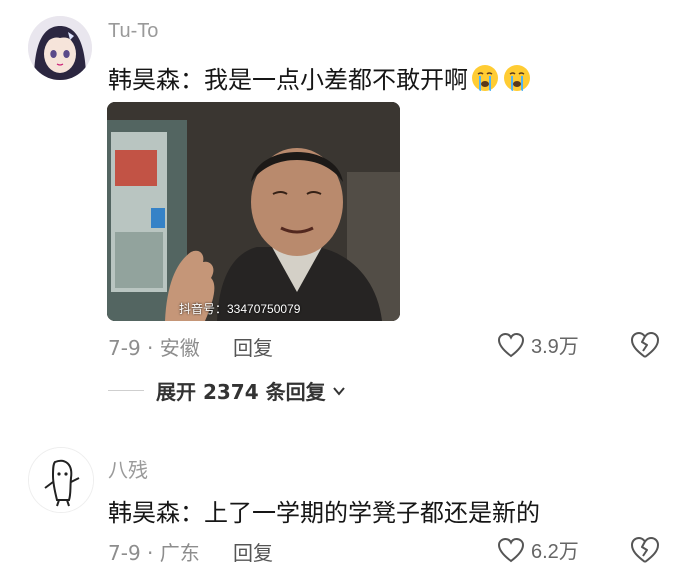 This screenshot has width=690, height=573. I want to click on like-button: 3.9万, so click(538, 344).